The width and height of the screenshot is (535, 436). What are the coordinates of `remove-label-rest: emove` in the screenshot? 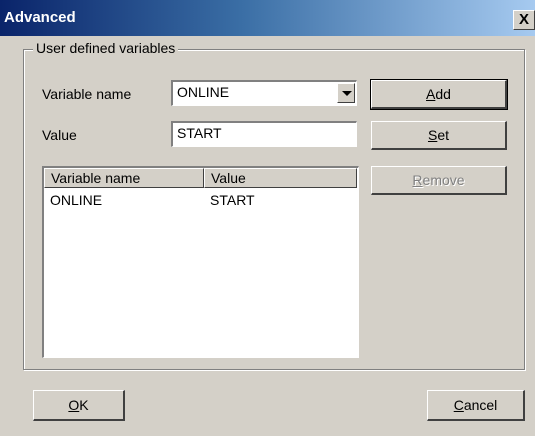 It's located at (443, 180).